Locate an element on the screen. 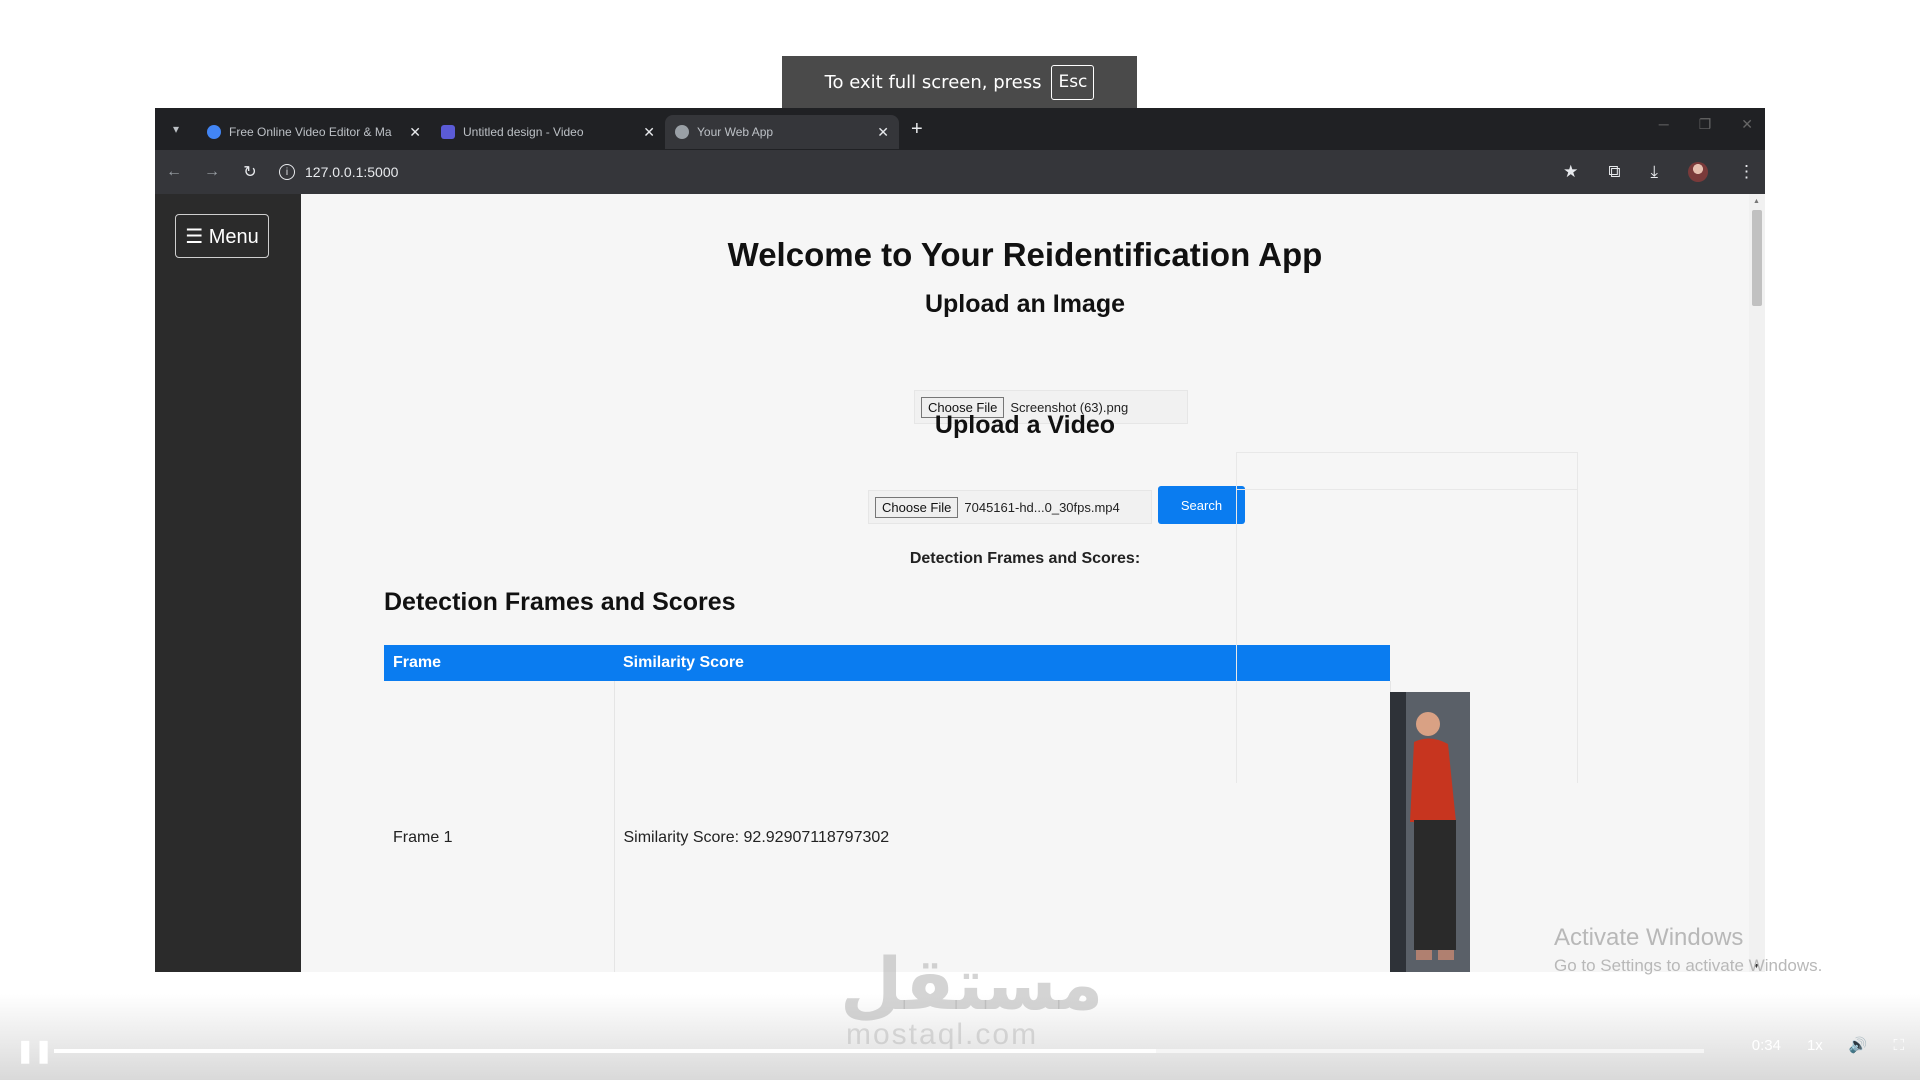 The width and height of the screenshot is (1920, 1080). video-editor-favicon-icon is located at coordinates (214, 132).